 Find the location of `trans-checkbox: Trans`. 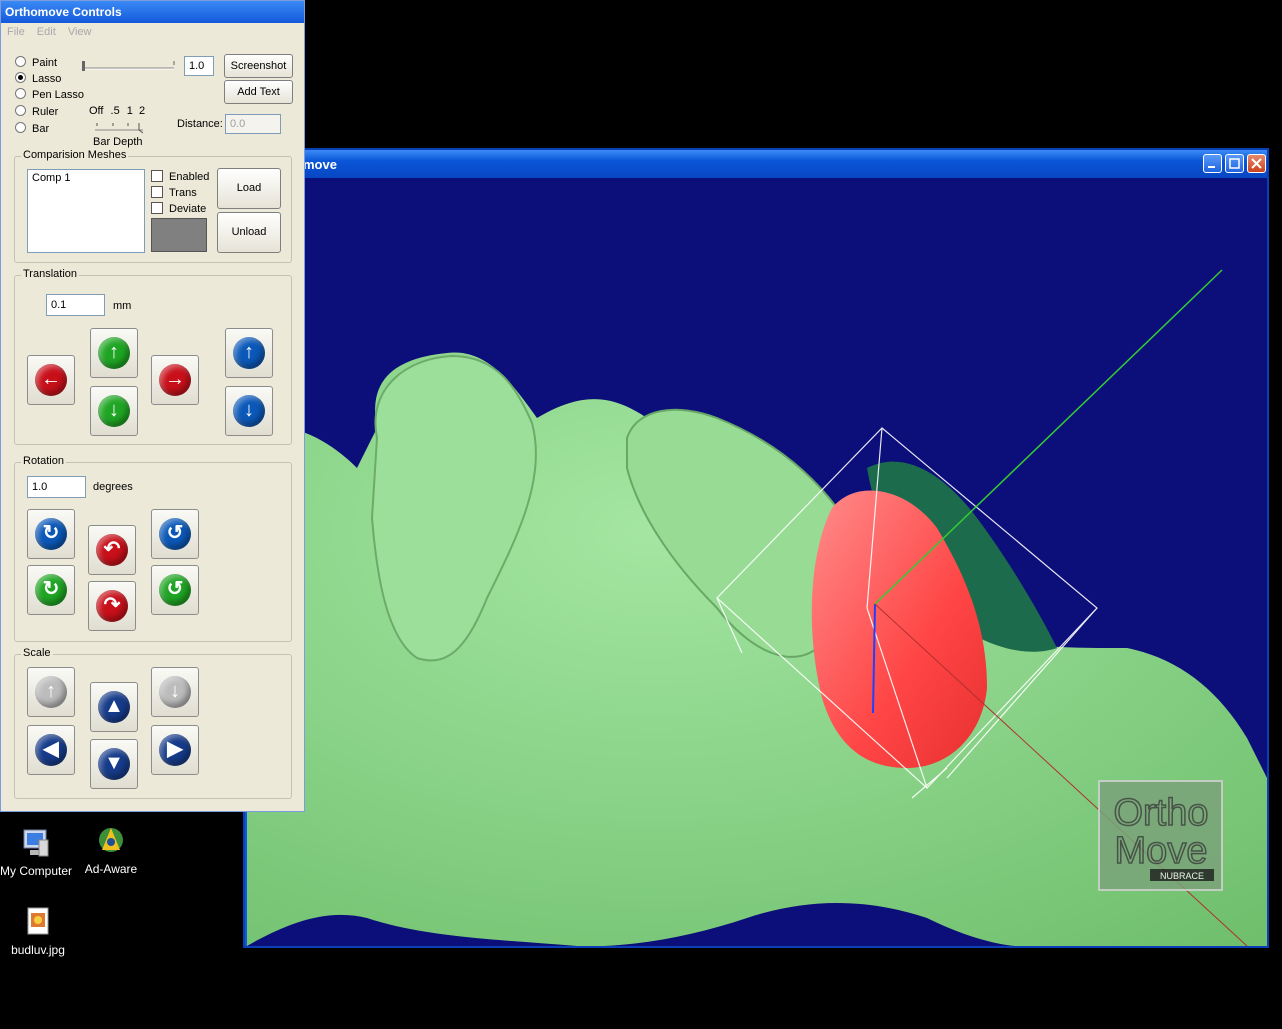

trans-checkbox: Trans is located at coordinates (174, 192).